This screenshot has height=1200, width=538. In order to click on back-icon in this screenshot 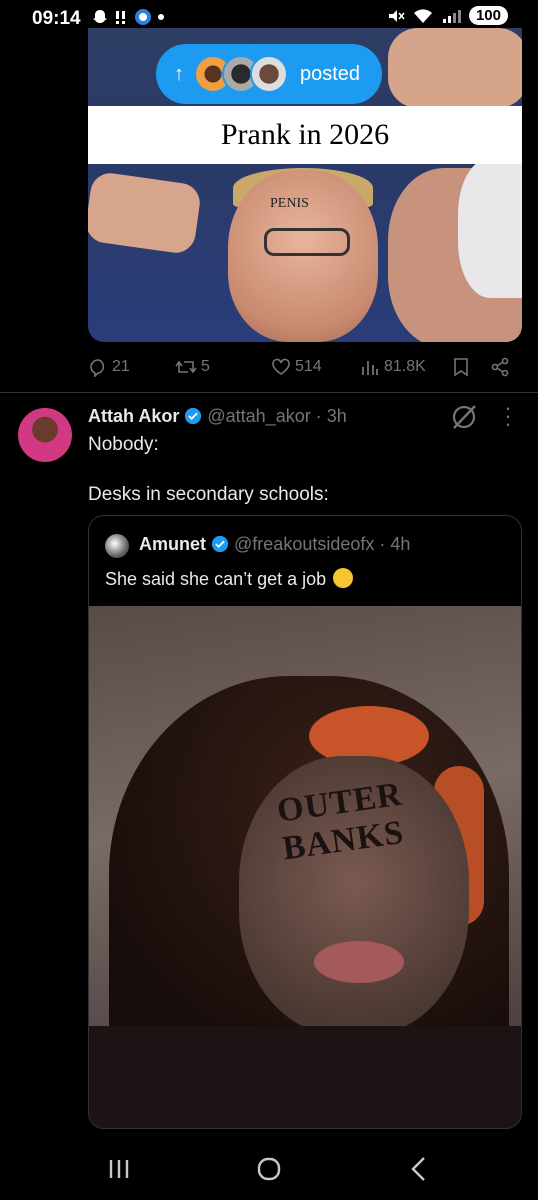, I will do `click(418, 1169)`.